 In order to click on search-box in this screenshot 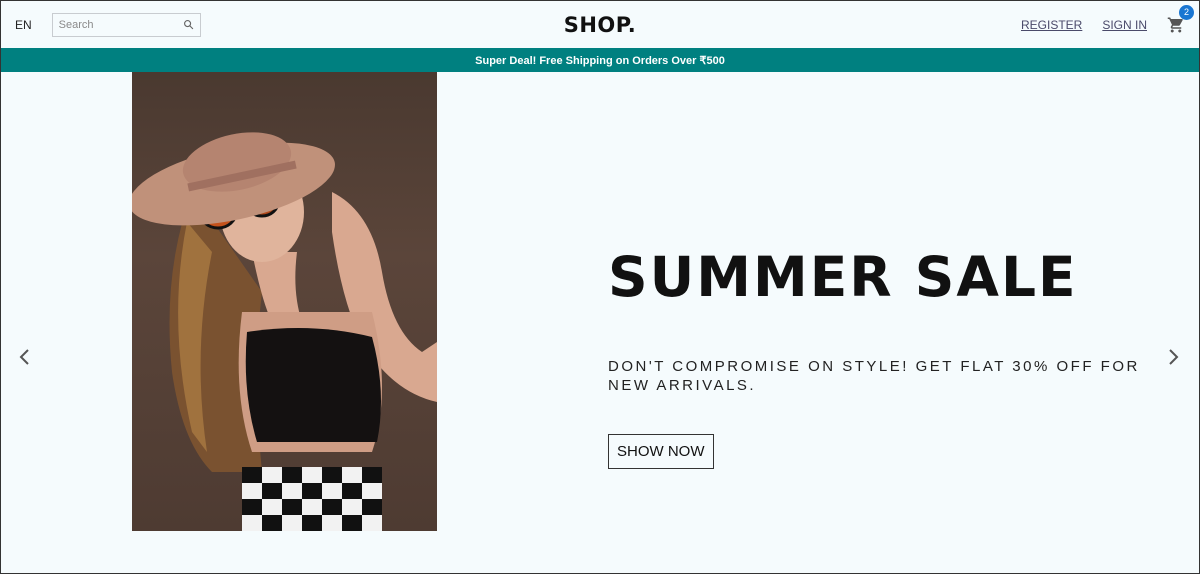, I will do `click(126, 24)`.